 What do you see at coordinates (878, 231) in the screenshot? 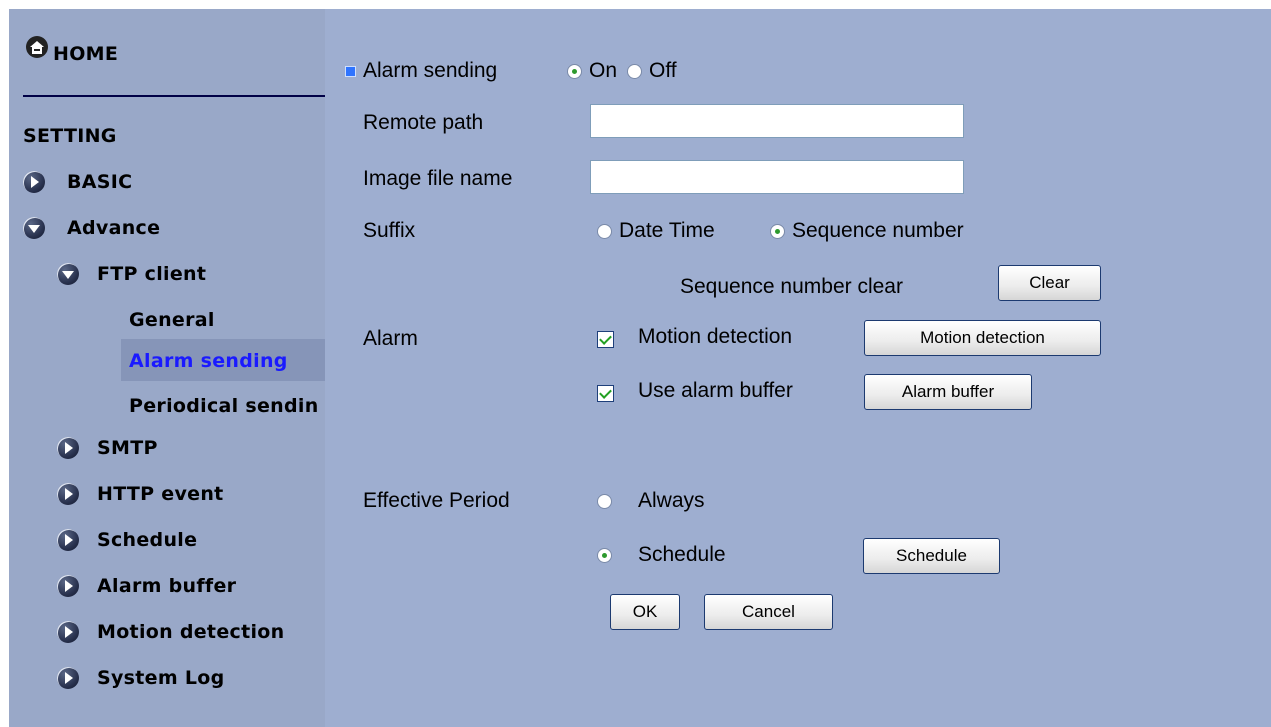
I see `suffix-sequence-label: Sequence number` at bounding box center [878, 231].